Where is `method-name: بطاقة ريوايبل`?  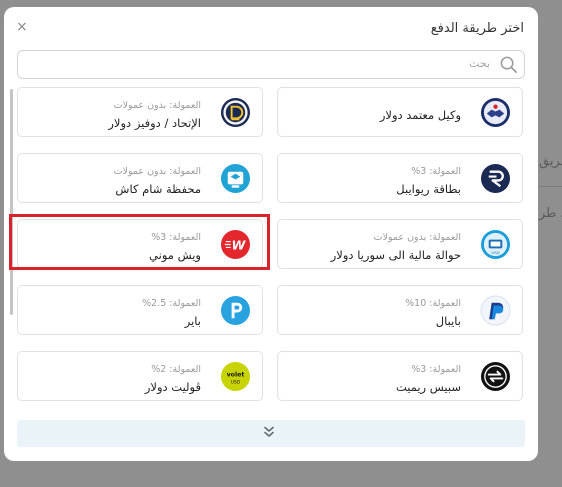
method-name: بطاقة ريوايبل is located at coordinates (428, 189).